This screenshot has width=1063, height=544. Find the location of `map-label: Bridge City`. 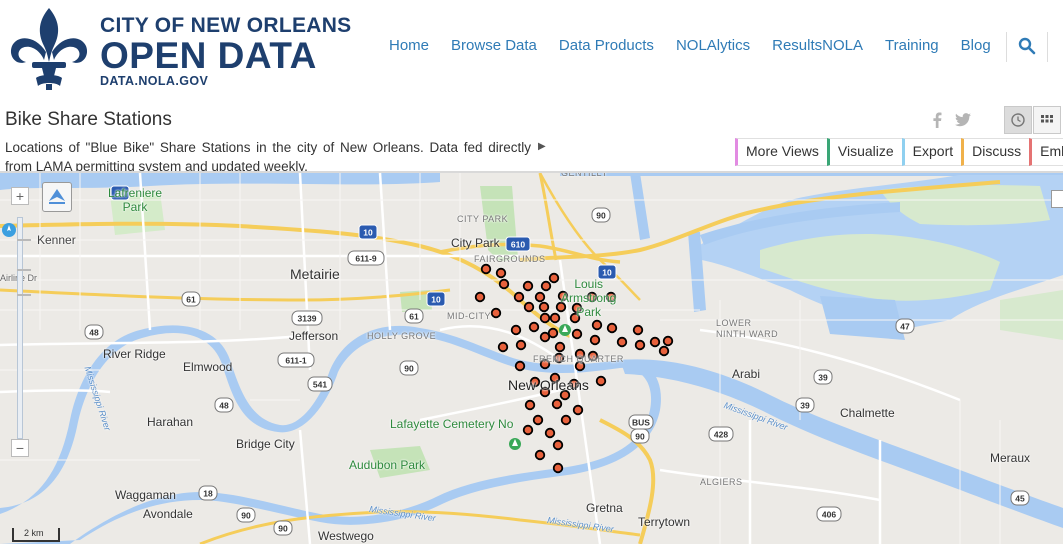

map-label: Bridge City is located at coordinates (265, 444).